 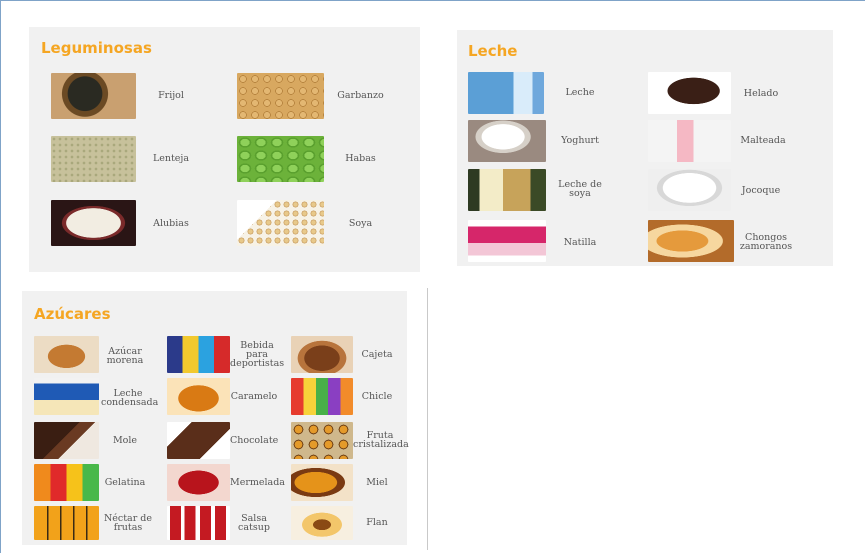 What do you see at coordinates (377, 482) in the screenshot?
I see `item-label: Miel` at bounding box center [377, 482].